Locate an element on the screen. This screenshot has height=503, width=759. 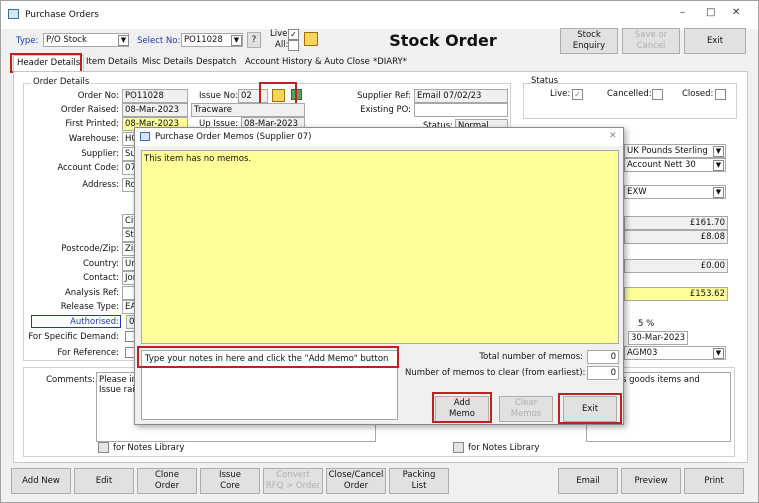
help-button: ? is located at coordinates (254, 40).